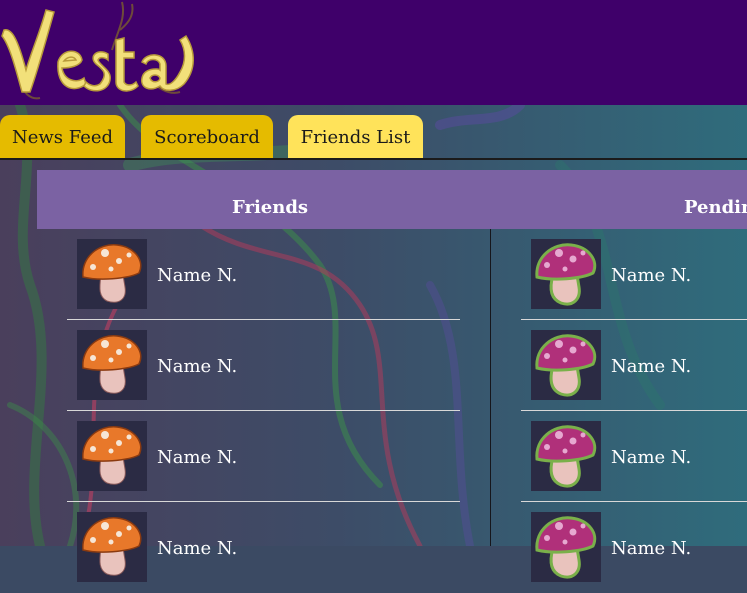  I want to click on friends-panel-header, so click(392, 199).